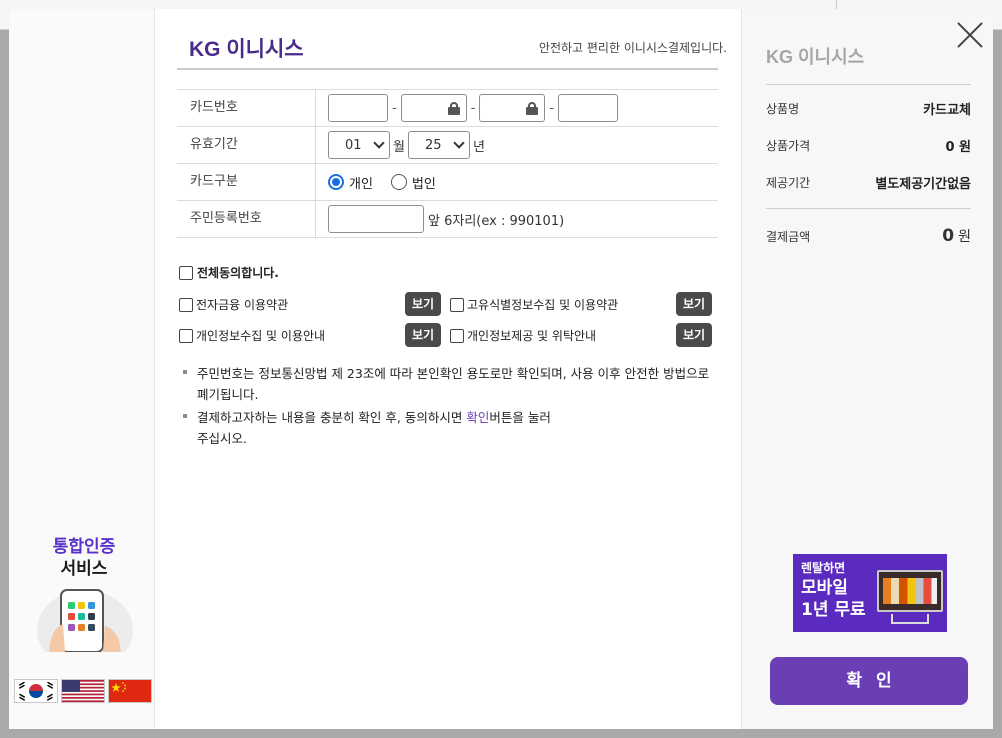 Image resolution: width=1002 pixels, height=738 pixels. I want to click on confirm-button: 확인, so click(869, 681).